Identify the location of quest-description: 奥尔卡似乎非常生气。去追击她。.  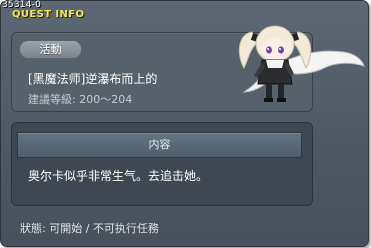
(118, 176).